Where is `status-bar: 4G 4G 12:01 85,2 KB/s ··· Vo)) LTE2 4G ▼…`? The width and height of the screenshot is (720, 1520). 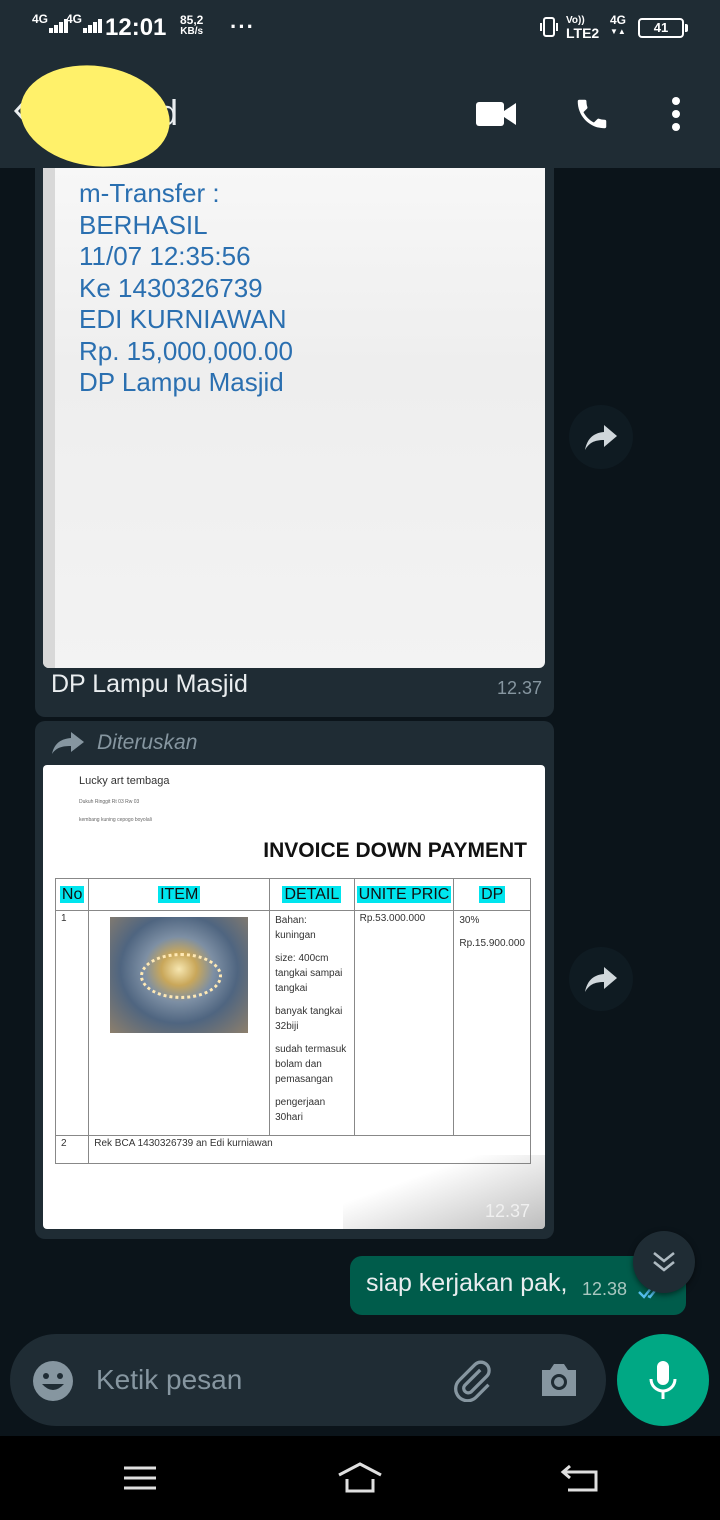 status-bar: 4G 4G 12:01 85,2 KB/s ··· Vo)) LTE2 4G ▼… is located at coordinates (360, 28).